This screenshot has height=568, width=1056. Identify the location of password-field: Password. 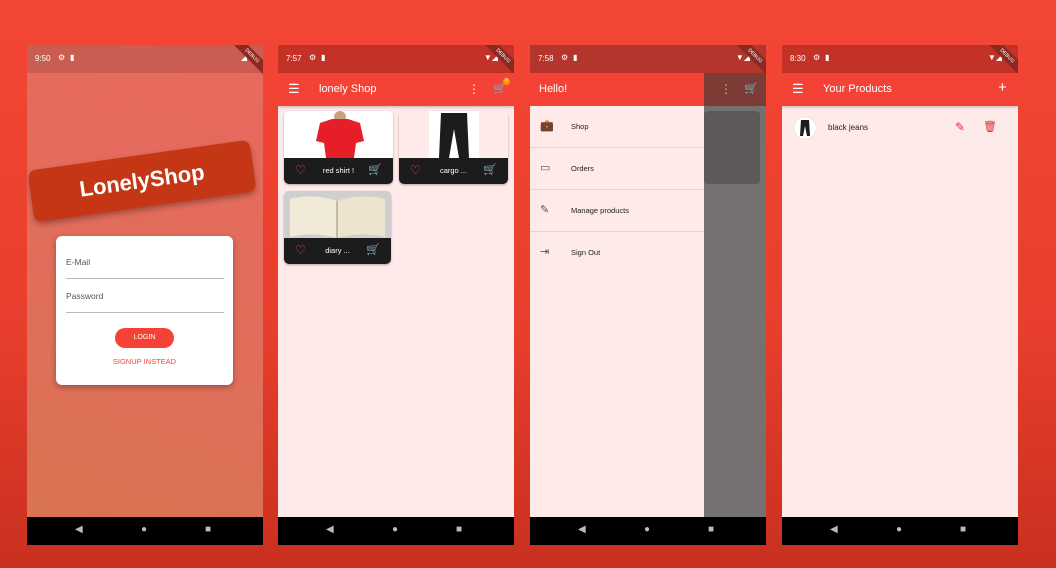
(84, 296).